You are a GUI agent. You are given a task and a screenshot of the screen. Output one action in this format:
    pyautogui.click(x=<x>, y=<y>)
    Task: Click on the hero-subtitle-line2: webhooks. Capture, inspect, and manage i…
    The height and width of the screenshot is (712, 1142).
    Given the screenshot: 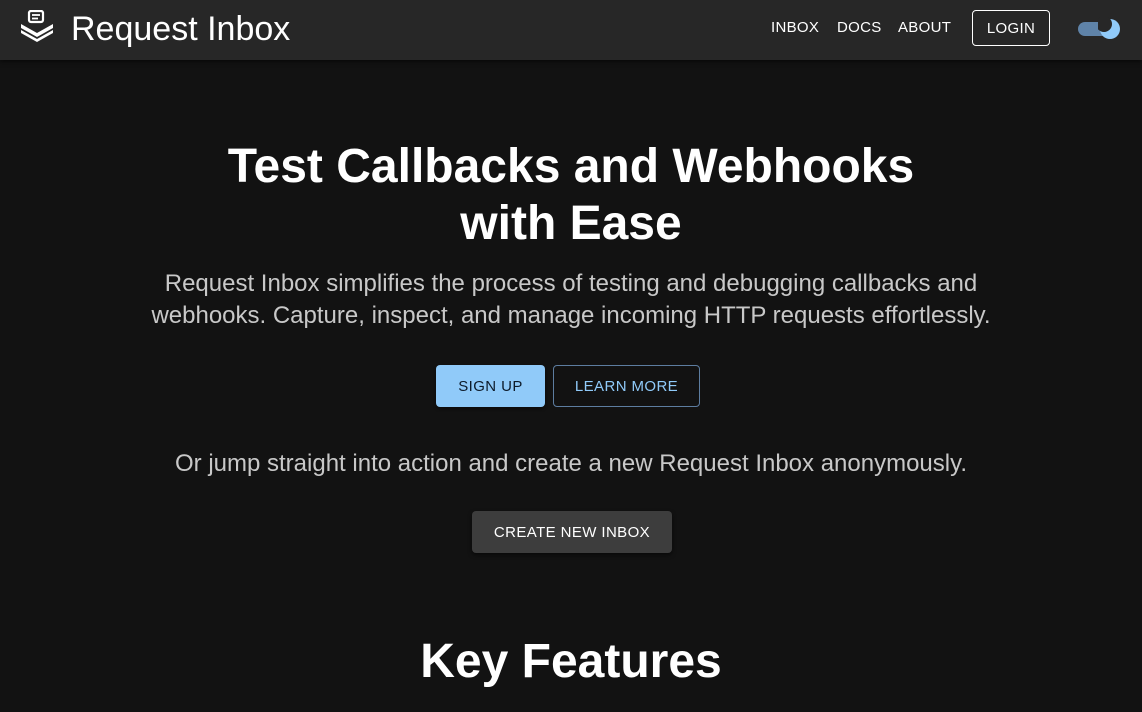 What is the action you would take?
    pyautogui.click(x=571, y=315)
    